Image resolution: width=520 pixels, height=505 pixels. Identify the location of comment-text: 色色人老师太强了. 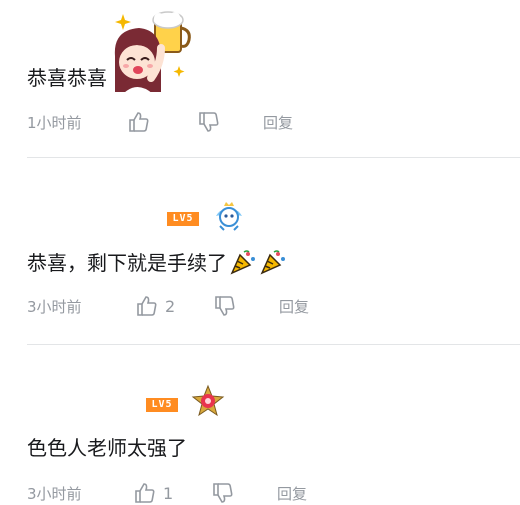
(107, 448).